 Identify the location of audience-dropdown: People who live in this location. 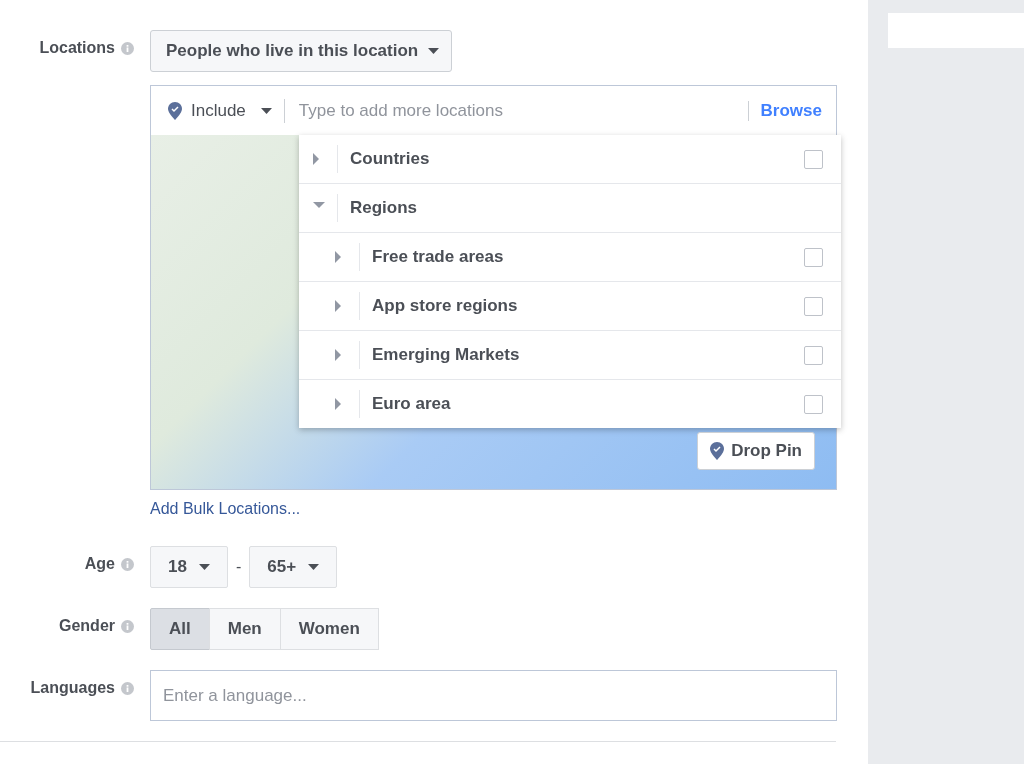
(301, 51).